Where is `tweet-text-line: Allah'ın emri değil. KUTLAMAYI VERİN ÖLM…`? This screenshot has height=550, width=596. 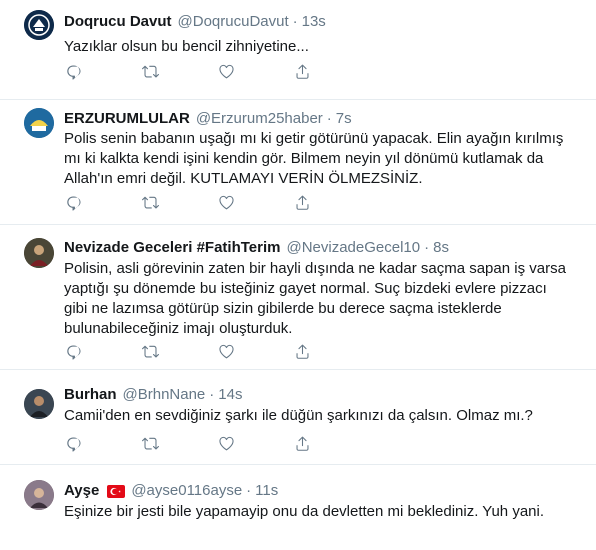
tweet-text-line: Allah'ın emri değil. KUTLAMAYI VERİN ÖLM… is located at coordinates (243, 178).